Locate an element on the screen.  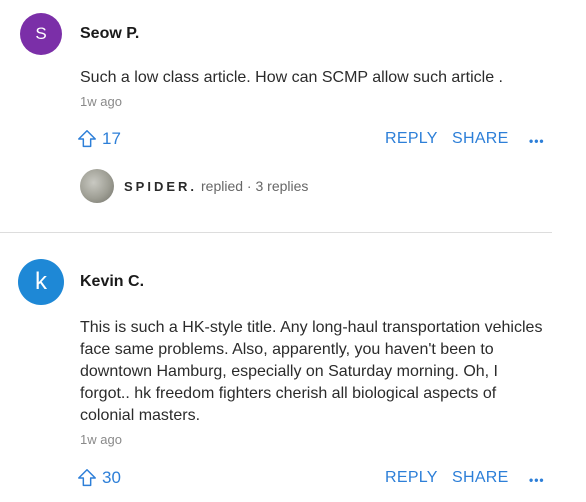
avatar-letter: k is located at coordinates (41, 281).